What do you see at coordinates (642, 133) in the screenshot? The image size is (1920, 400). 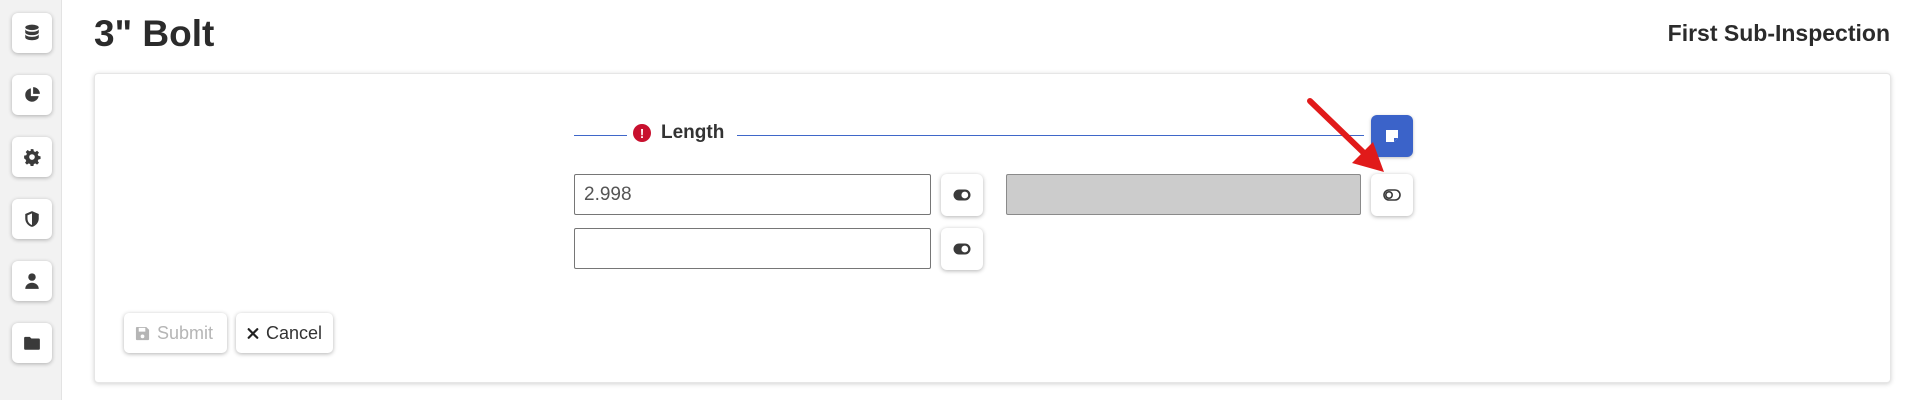 I see `error-icon: !` at bounding box center [642, 133].